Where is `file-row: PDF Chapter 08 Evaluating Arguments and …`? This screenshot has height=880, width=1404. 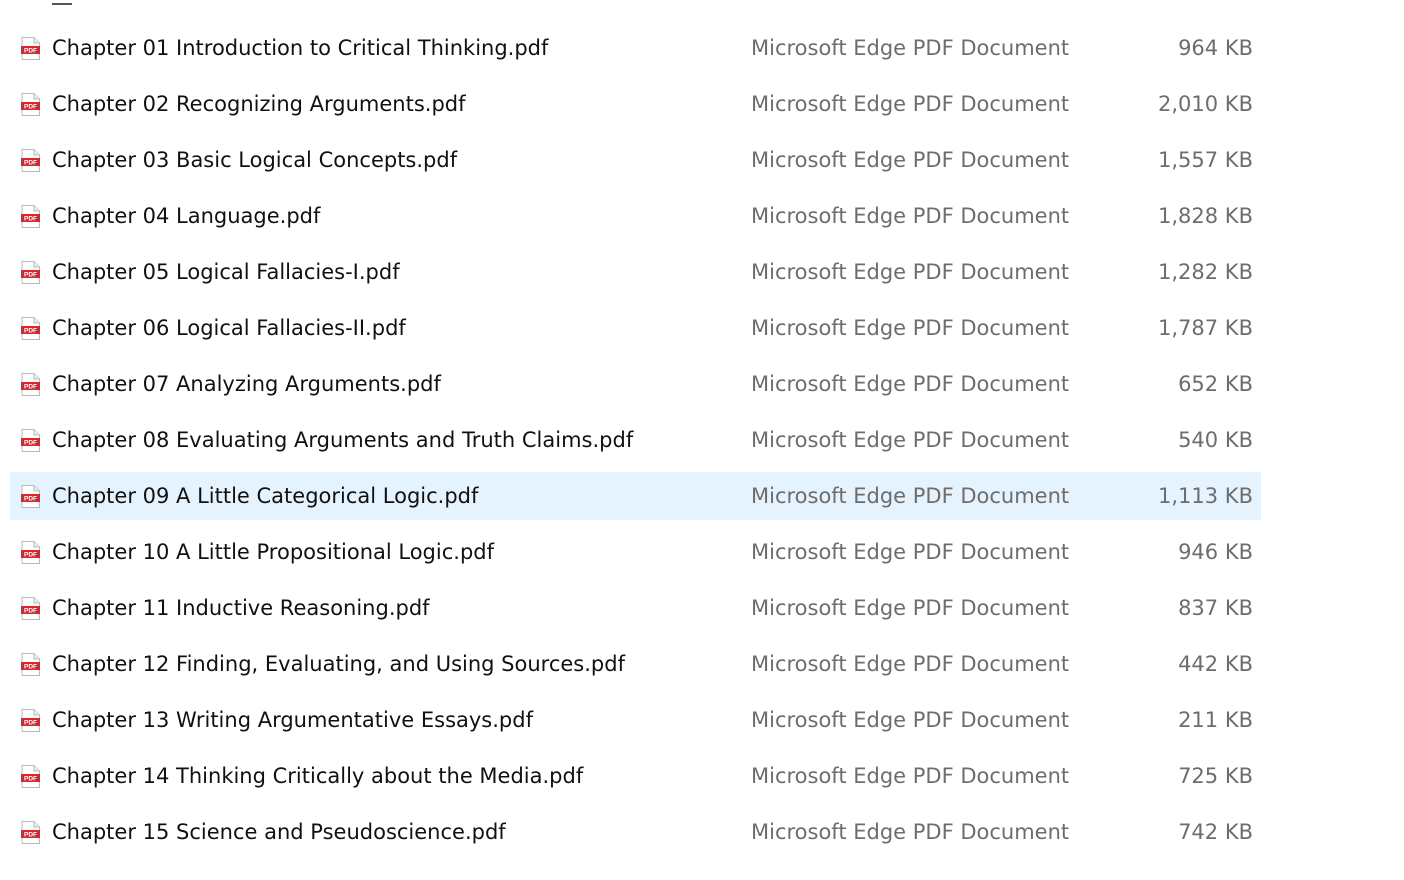 file-row: PDF Chapter 08 Evaluating Arguments and … is located at coordinates (635, 440).